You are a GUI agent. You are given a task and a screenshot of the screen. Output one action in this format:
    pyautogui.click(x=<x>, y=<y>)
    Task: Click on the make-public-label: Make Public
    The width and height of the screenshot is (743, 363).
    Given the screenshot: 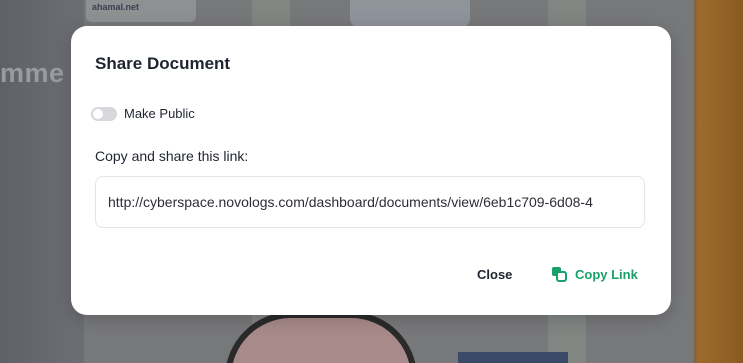 What is the action you would take?
    pyautogui.click(x=159, y=113)
    